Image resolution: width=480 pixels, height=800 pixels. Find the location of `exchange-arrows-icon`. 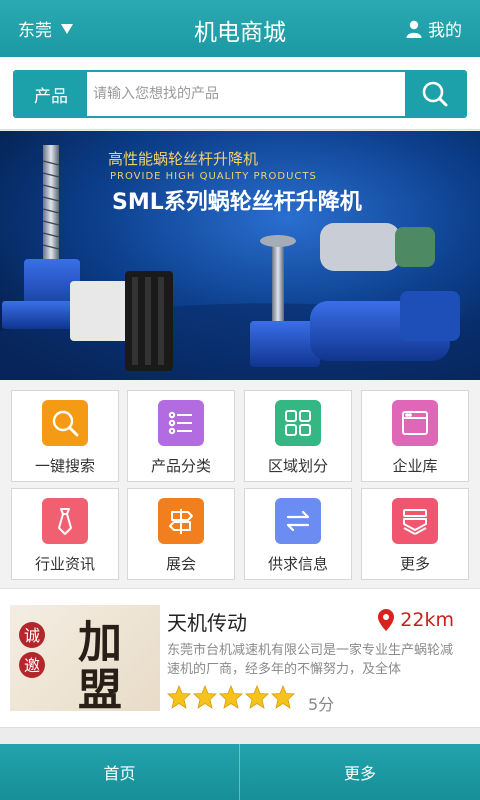

exchange-arrows-icon is located at coordinates (298, 521).